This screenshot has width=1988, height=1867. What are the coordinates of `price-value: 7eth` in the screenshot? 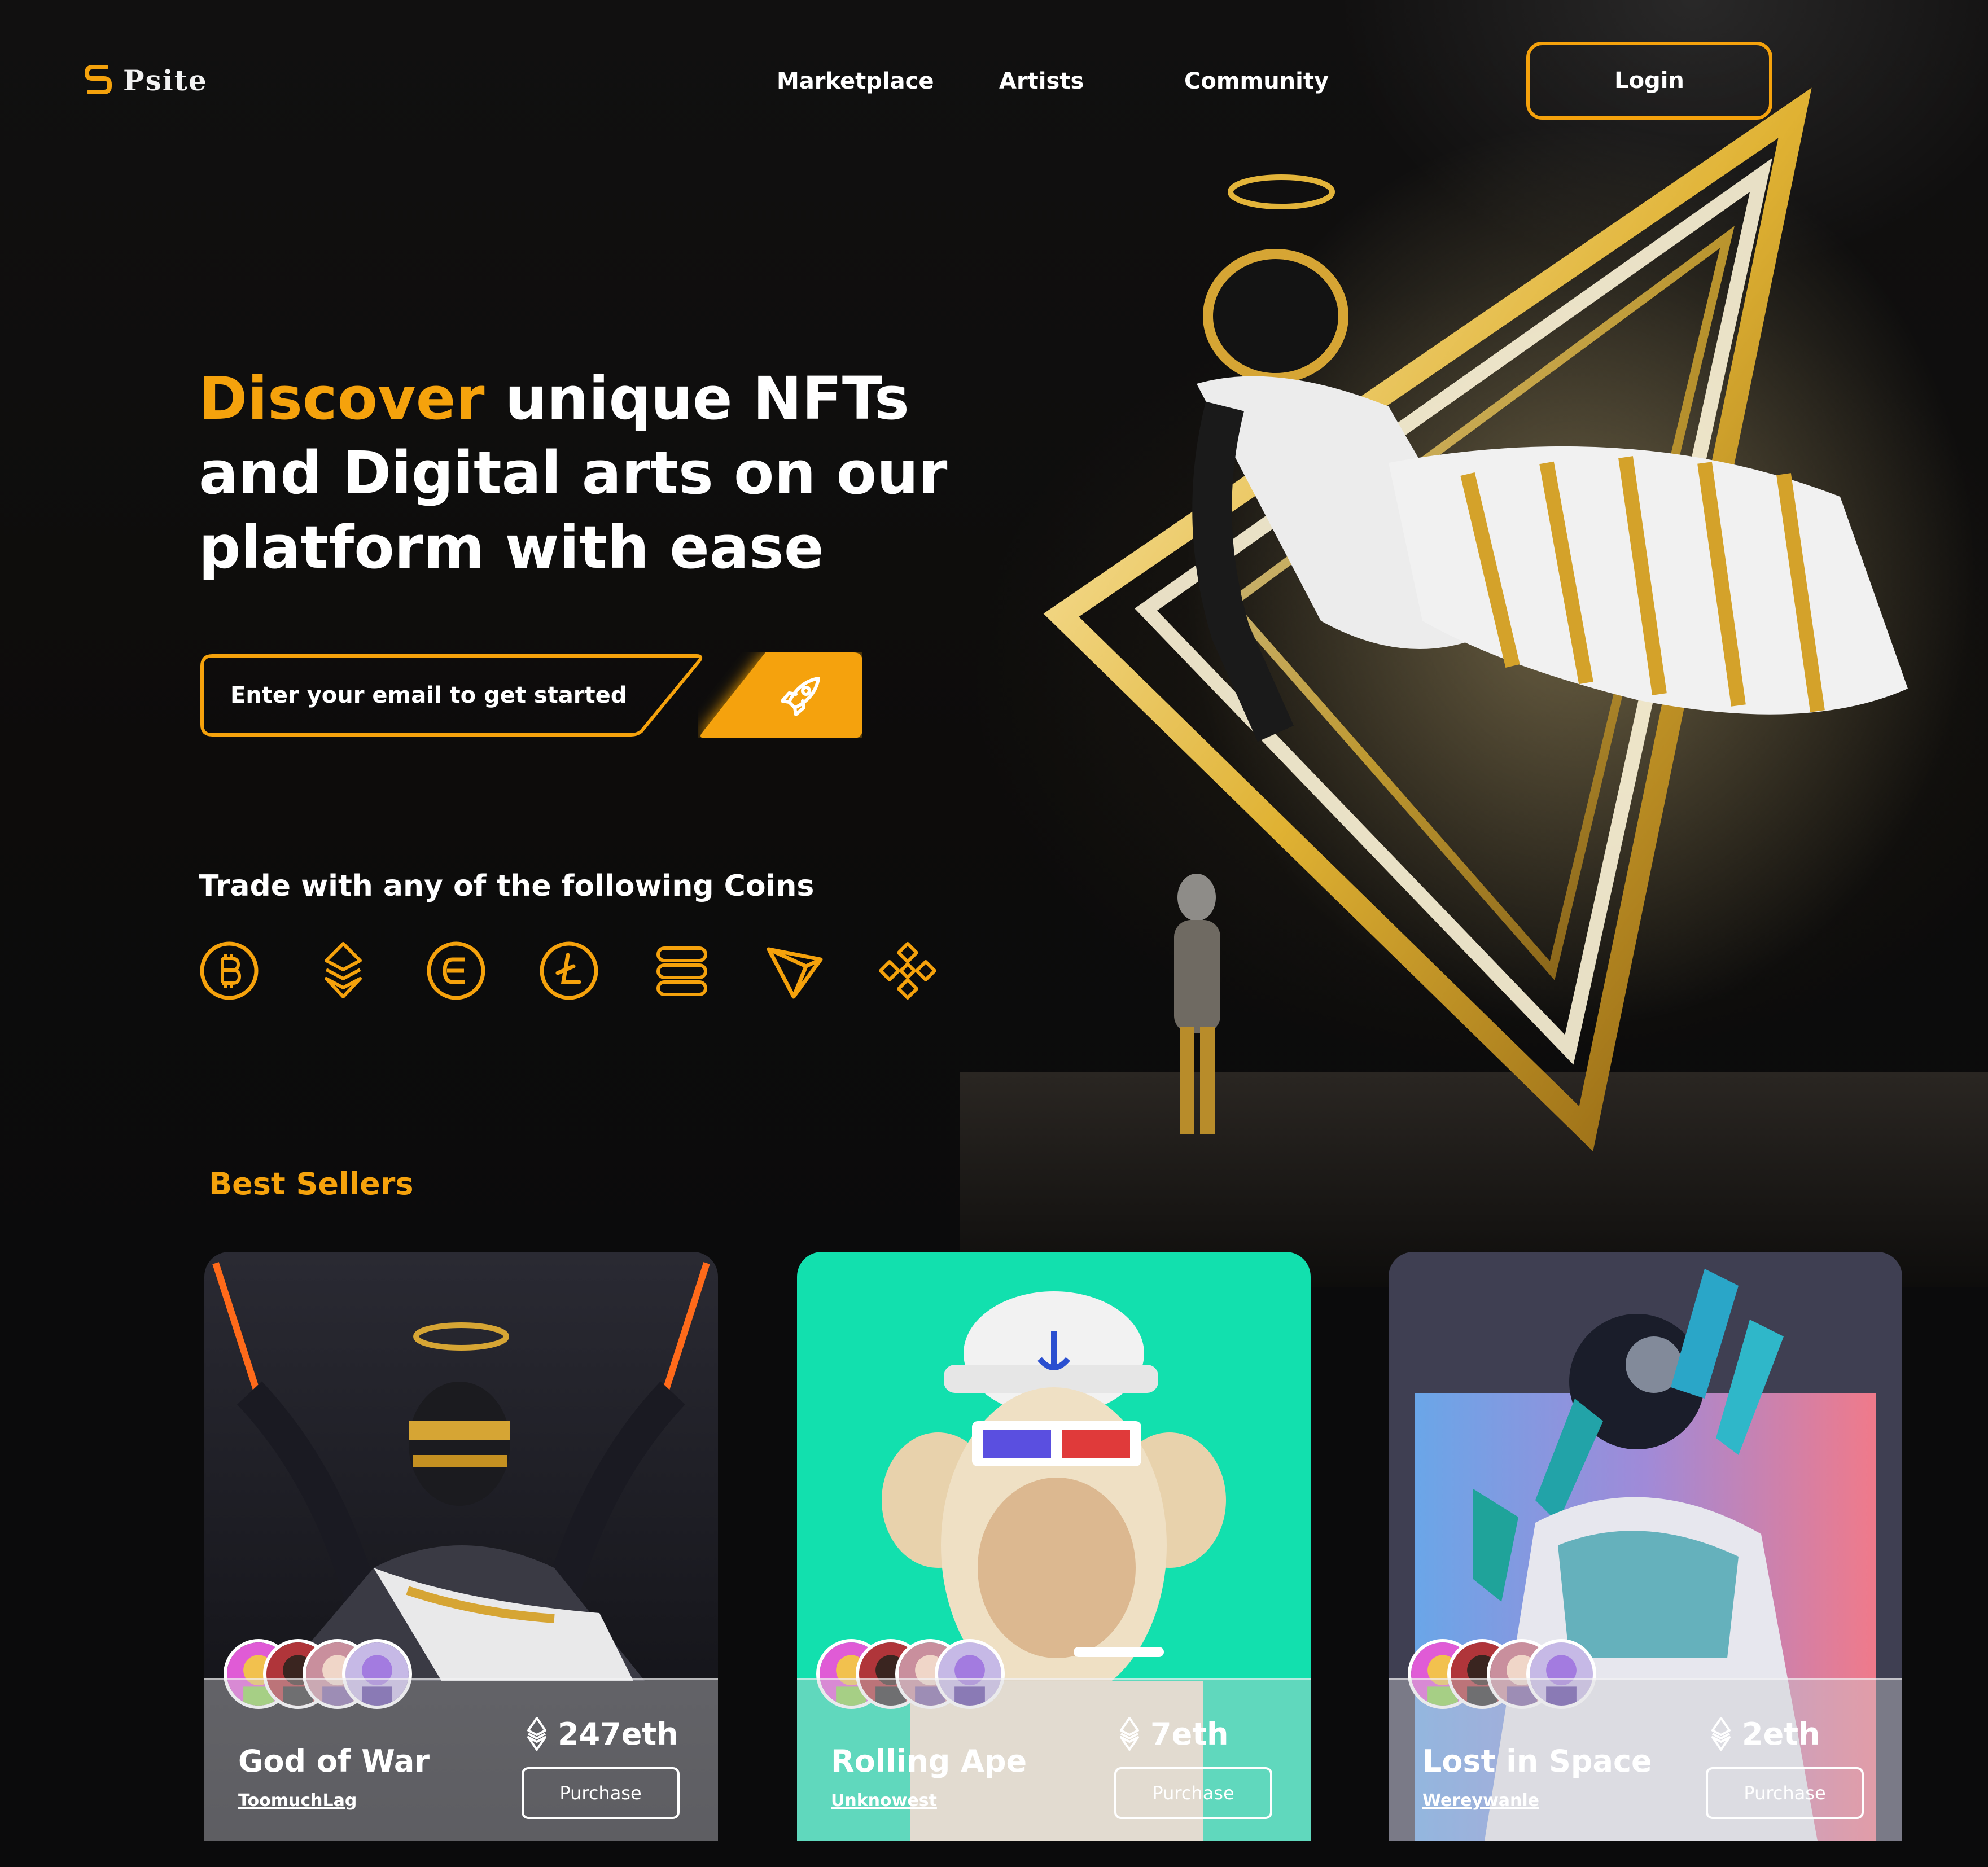 It's located at (1189, 1734).